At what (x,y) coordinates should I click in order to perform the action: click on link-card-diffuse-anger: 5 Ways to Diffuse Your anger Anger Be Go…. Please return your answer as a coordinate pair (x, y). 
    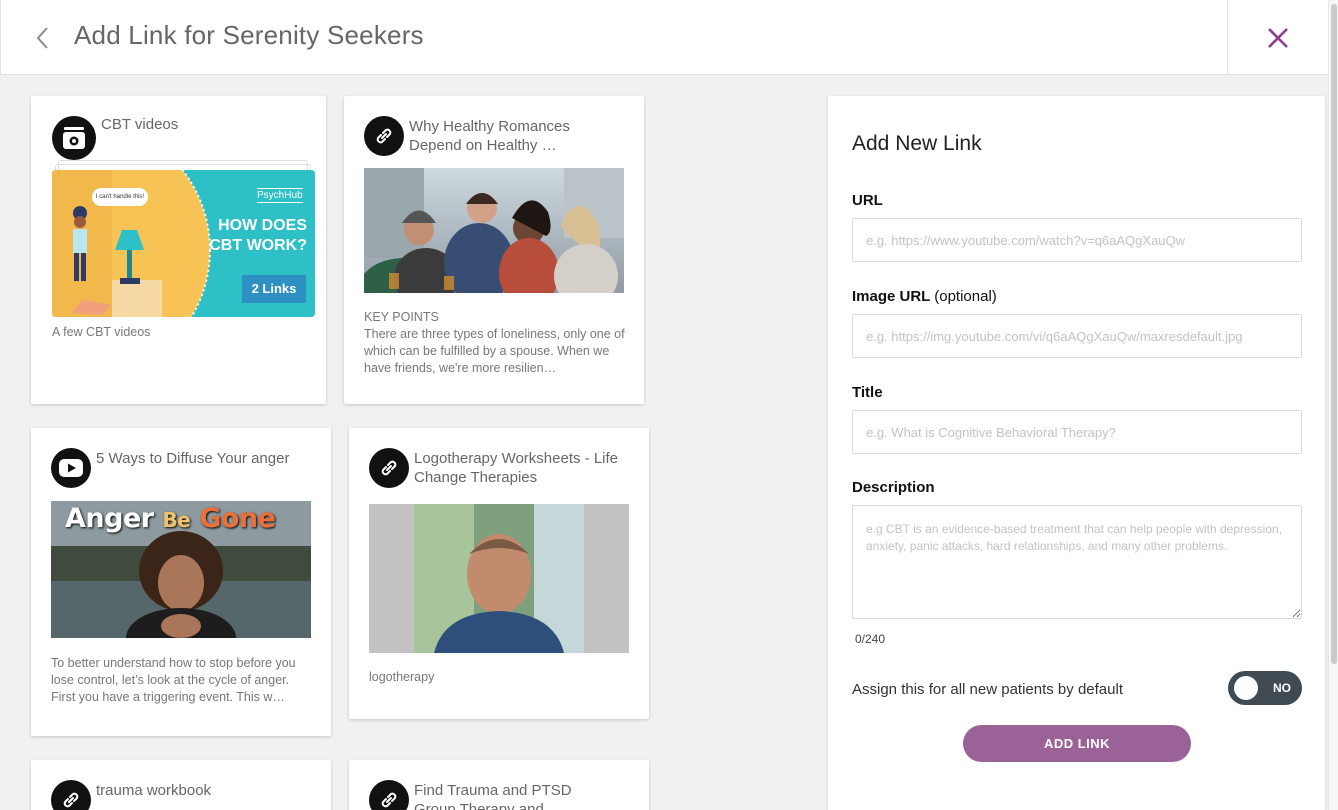
    Looking at the image, I should click on (181, 582).